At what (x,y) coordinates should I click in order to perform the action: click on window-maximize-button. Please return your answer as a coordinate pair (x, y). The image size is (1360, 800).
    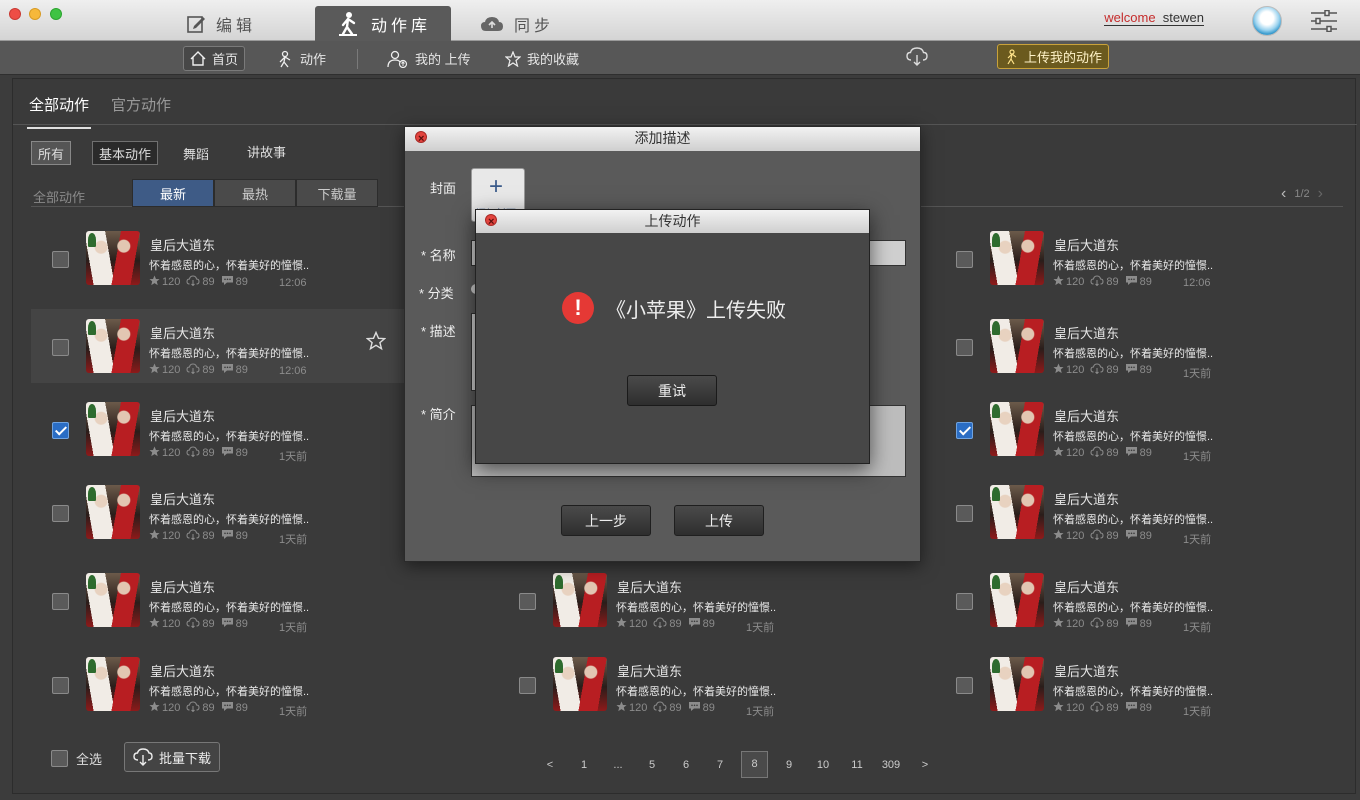
    Looking at the image, I should click on (56, 14).